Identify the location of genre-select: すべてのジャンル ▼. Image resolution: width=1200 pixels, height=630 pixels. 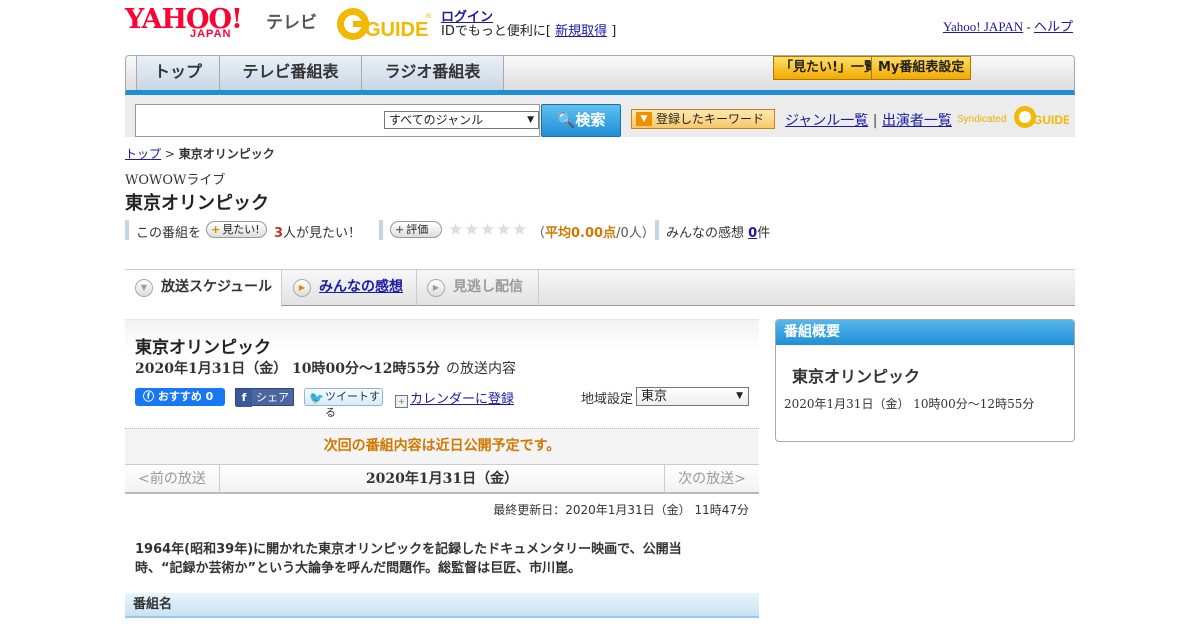
(461, 120).